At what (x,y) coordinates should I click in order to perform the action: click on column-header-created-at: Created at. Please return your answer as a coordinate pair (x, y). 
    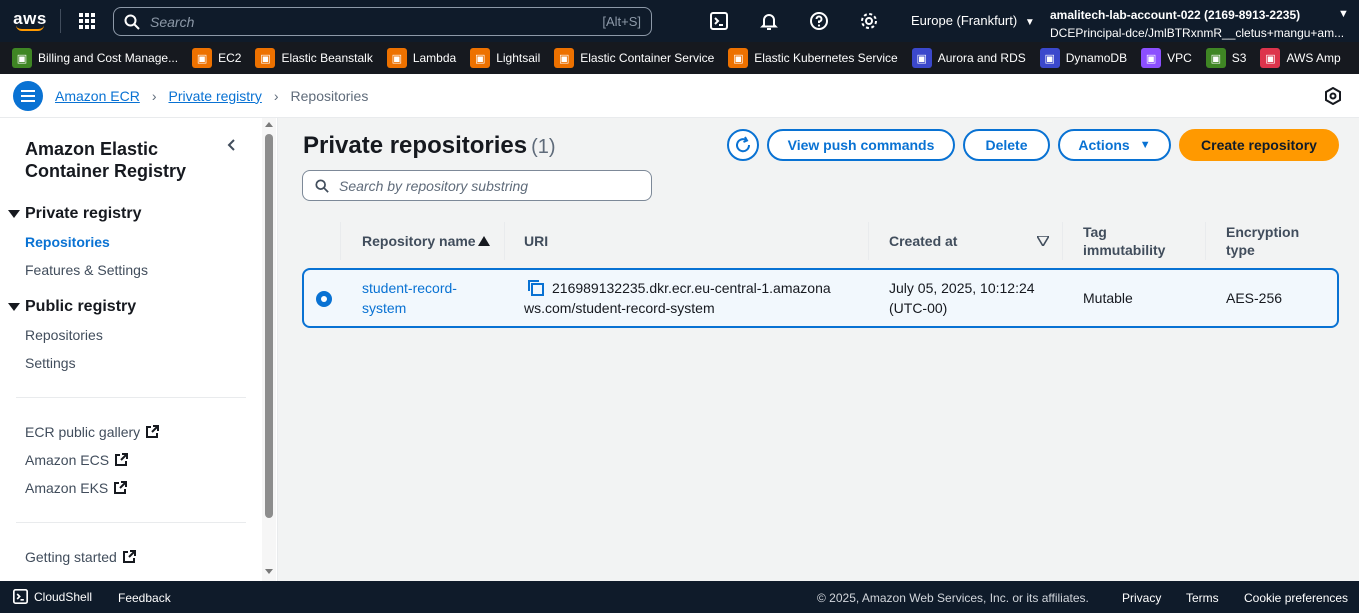
    Looking at the image, I should click on (923, 241).